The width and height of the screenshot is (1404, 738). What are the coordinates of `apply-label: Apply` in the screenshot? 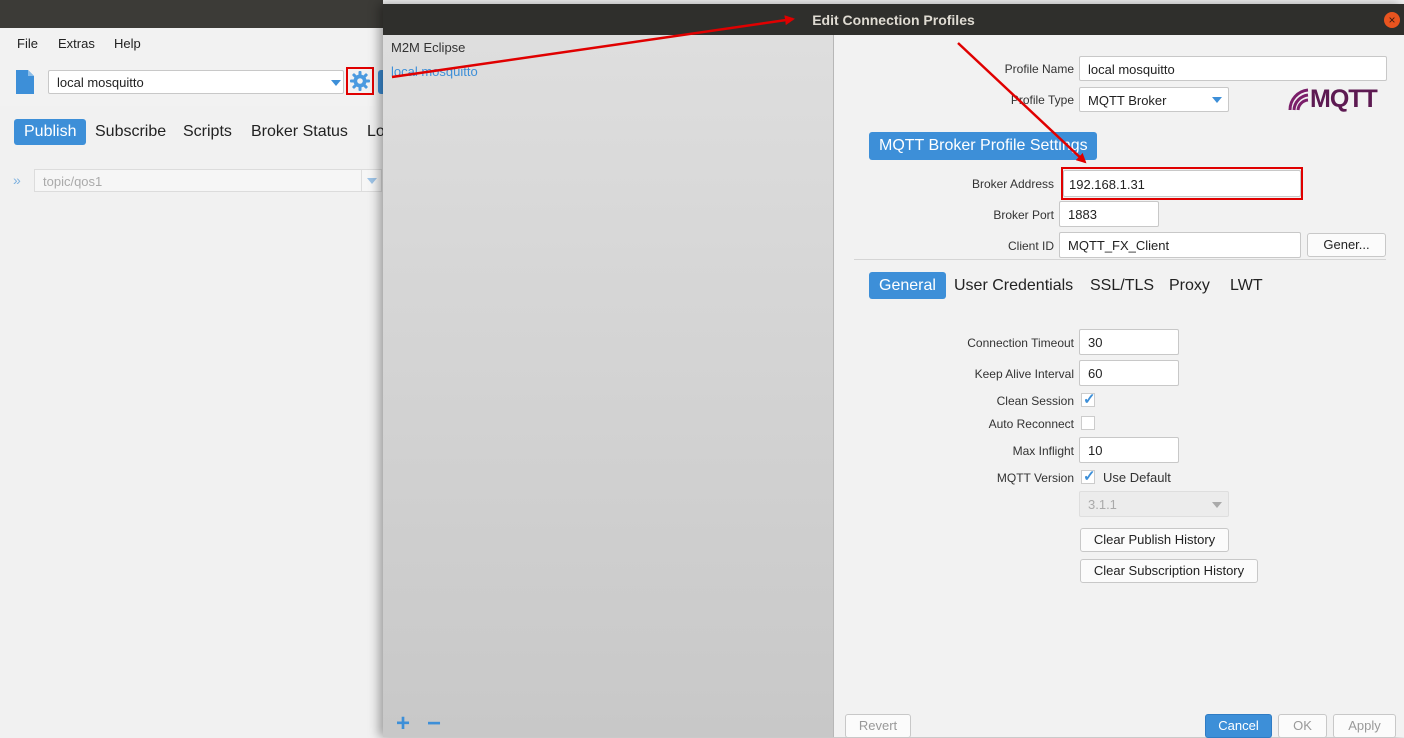 It's located at (1364, 725).